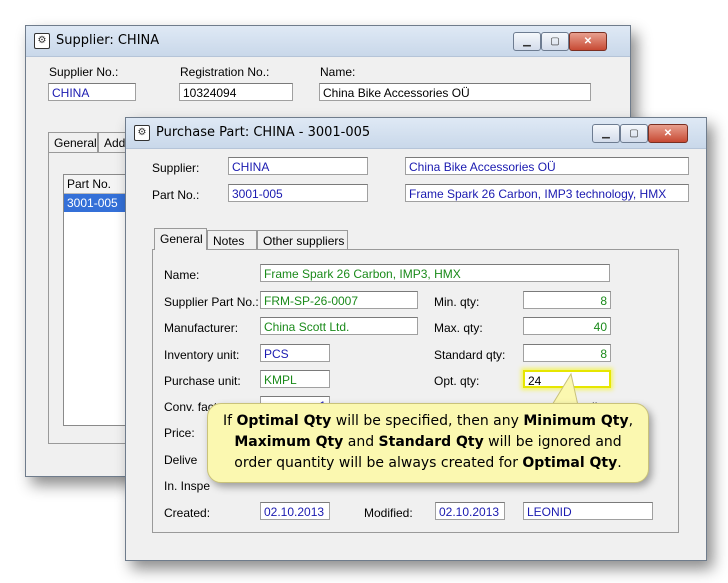 This screenshot has height=583, width=728. I want to click on standard-qty-field: 8, so click(567, 353).